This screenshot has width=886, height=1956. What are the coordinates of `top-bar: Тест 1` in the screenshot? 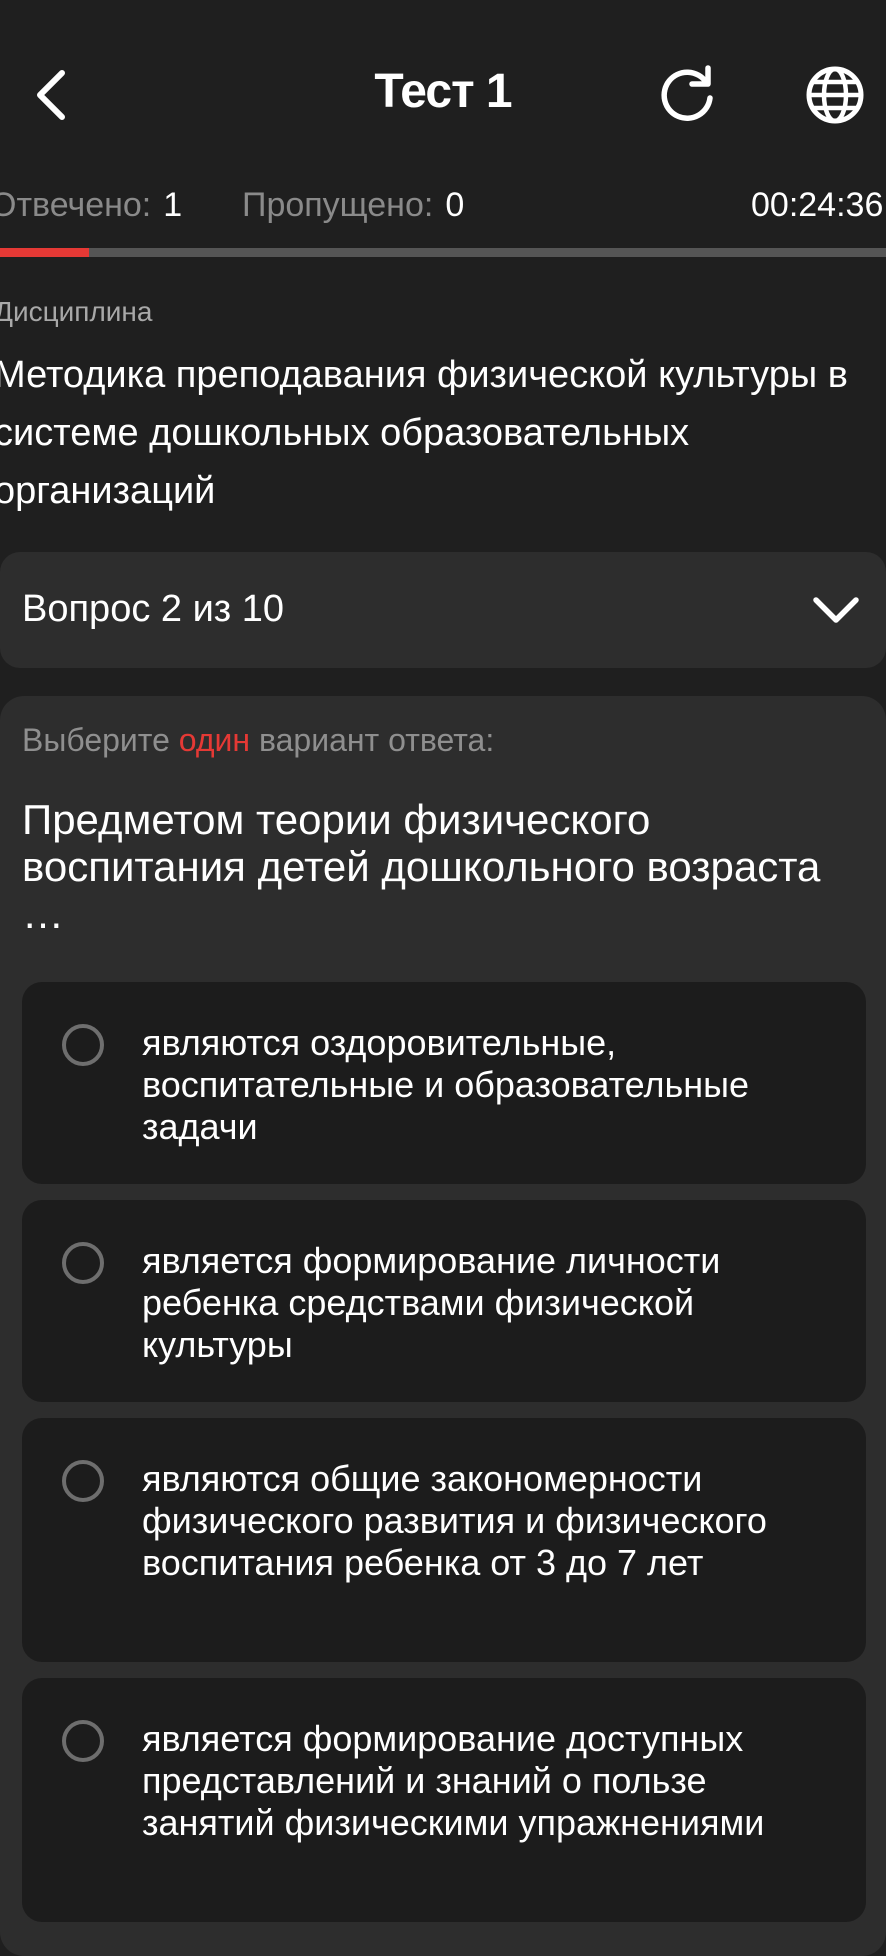 It's located at (443, 95).